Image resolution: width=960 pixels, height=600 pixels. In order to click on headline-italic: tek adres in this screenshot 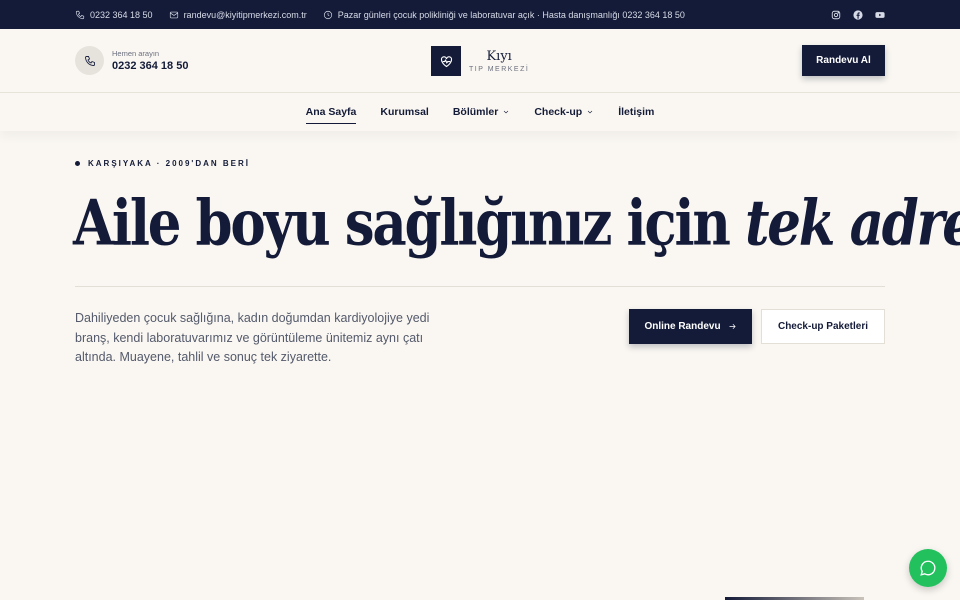, I will do `click(852, 223)`.